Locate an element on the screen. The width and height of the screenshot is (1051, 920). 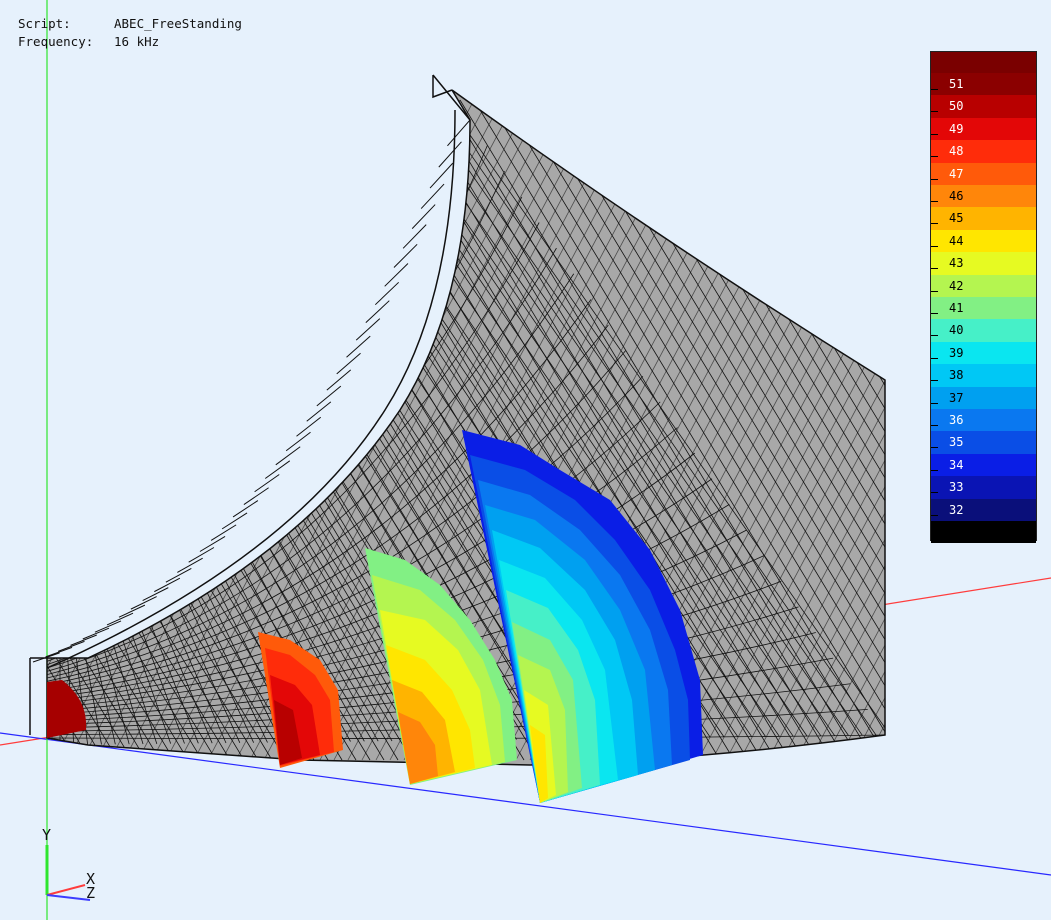
legend-band: 36 is located at coordinates (983, 420).